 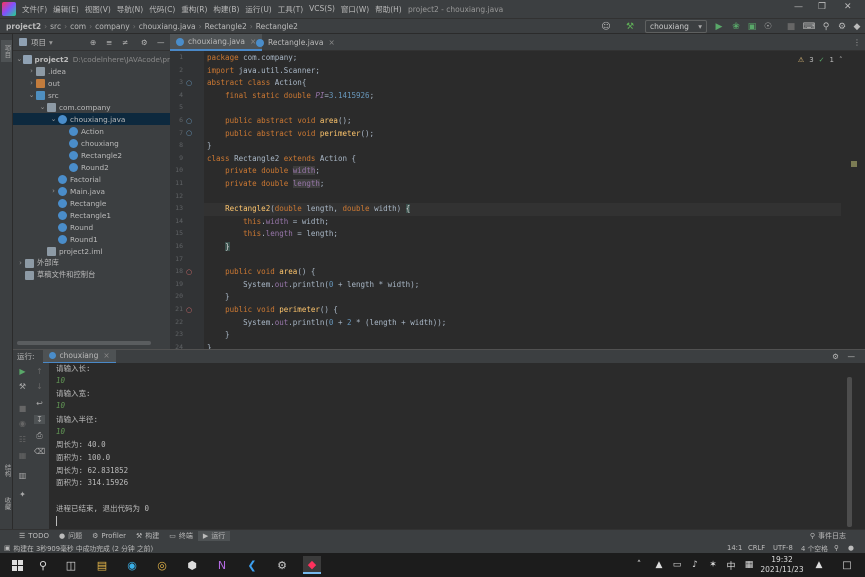 I want to click on tree-item: › .idea, so click(x=91, y=71).